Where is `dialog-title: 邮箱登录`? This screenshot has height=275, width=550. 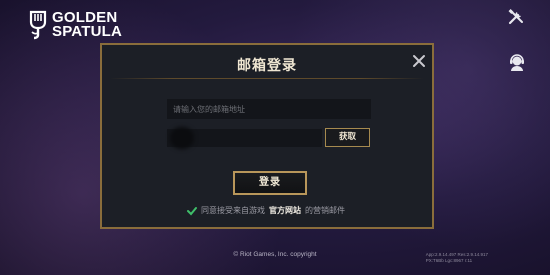
dialog-title: 邮箱登录 is located at coordinates (267, 66).